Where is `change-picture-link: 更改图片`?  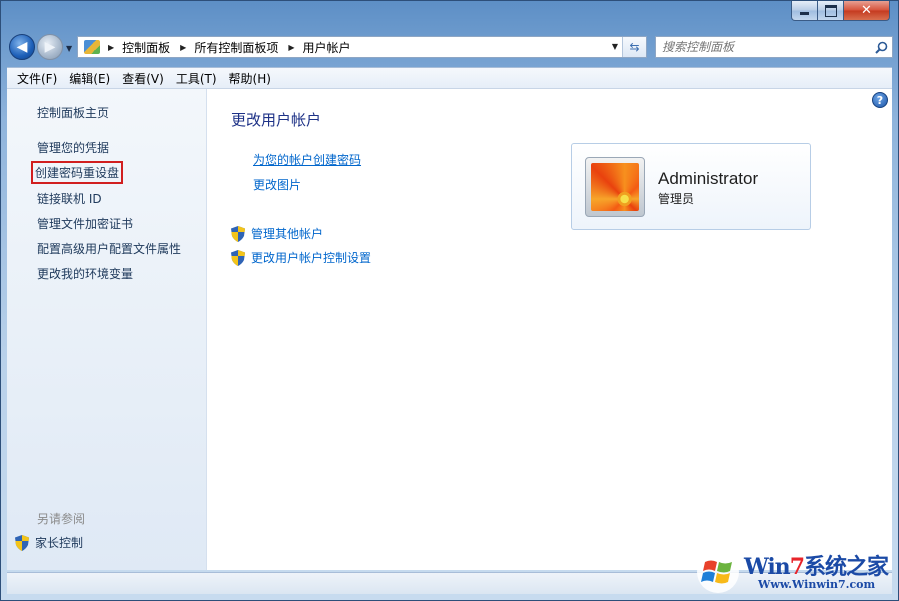
change-picture-link: 更改图片 is located at coordinates (277, 184).